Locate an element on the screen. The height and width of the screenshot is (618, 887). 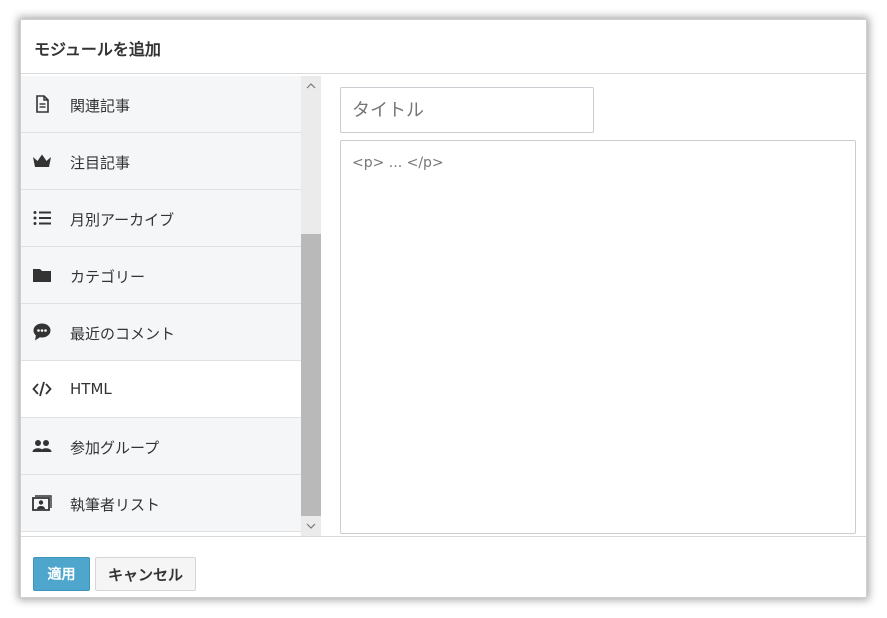
module-title-input is located at coordinates (467, 110).